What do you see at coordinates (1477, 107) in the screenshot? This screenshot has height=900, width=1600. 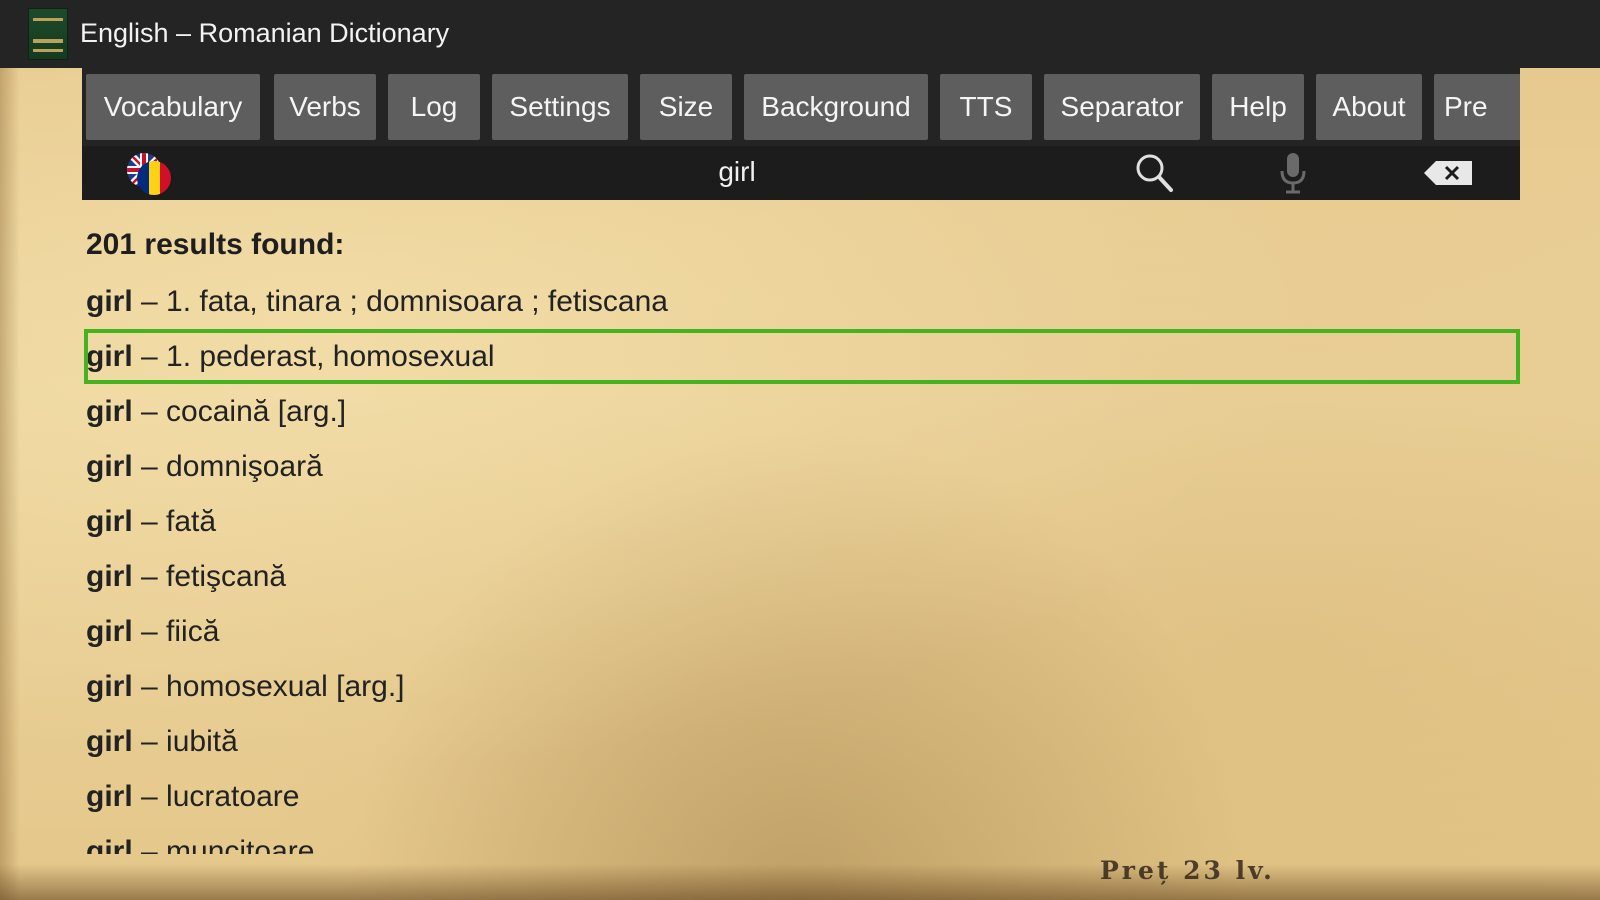 I see `menu-preferences-button: Pre` at bounding box center [1477, 107].